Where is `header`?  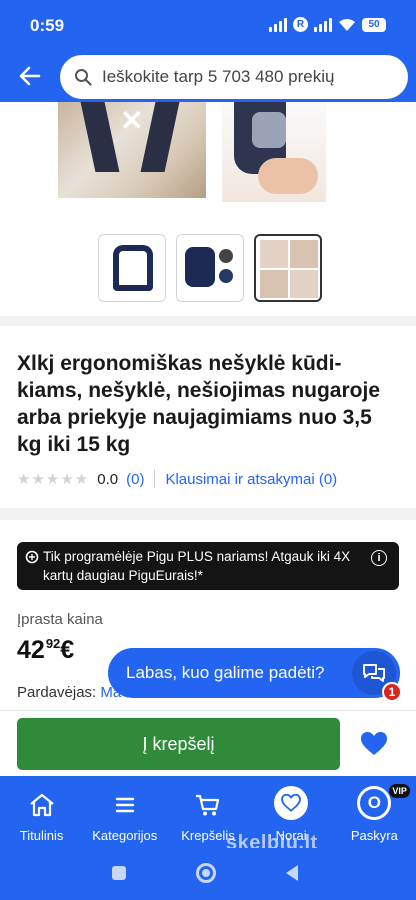
header is located at coordinates (208, 77).